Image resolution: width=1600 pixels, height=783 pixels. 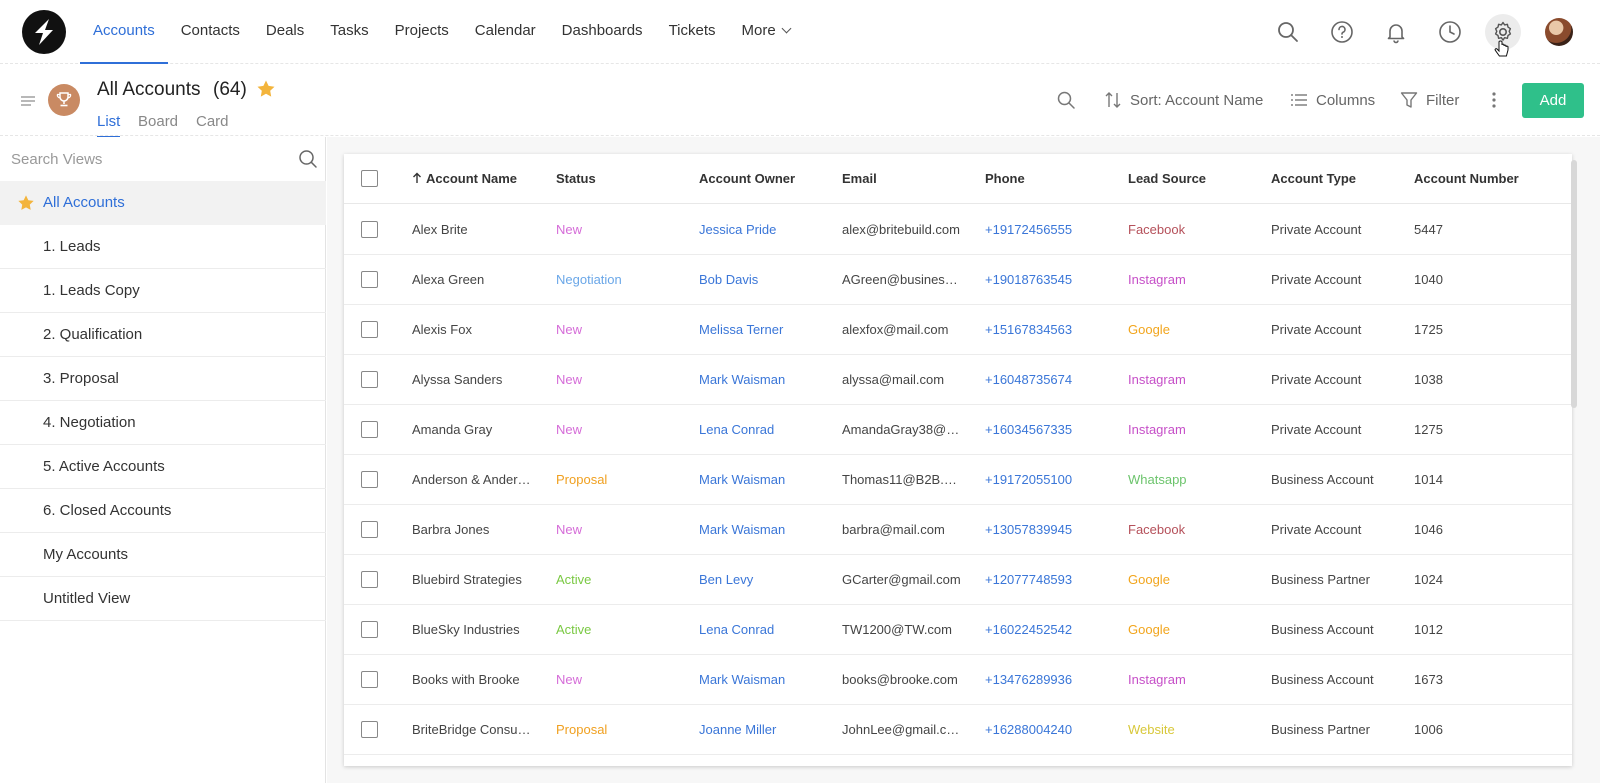 I want to click on view-item-active-accounts: 5. Active Accounts, so click(x=163, y=467).